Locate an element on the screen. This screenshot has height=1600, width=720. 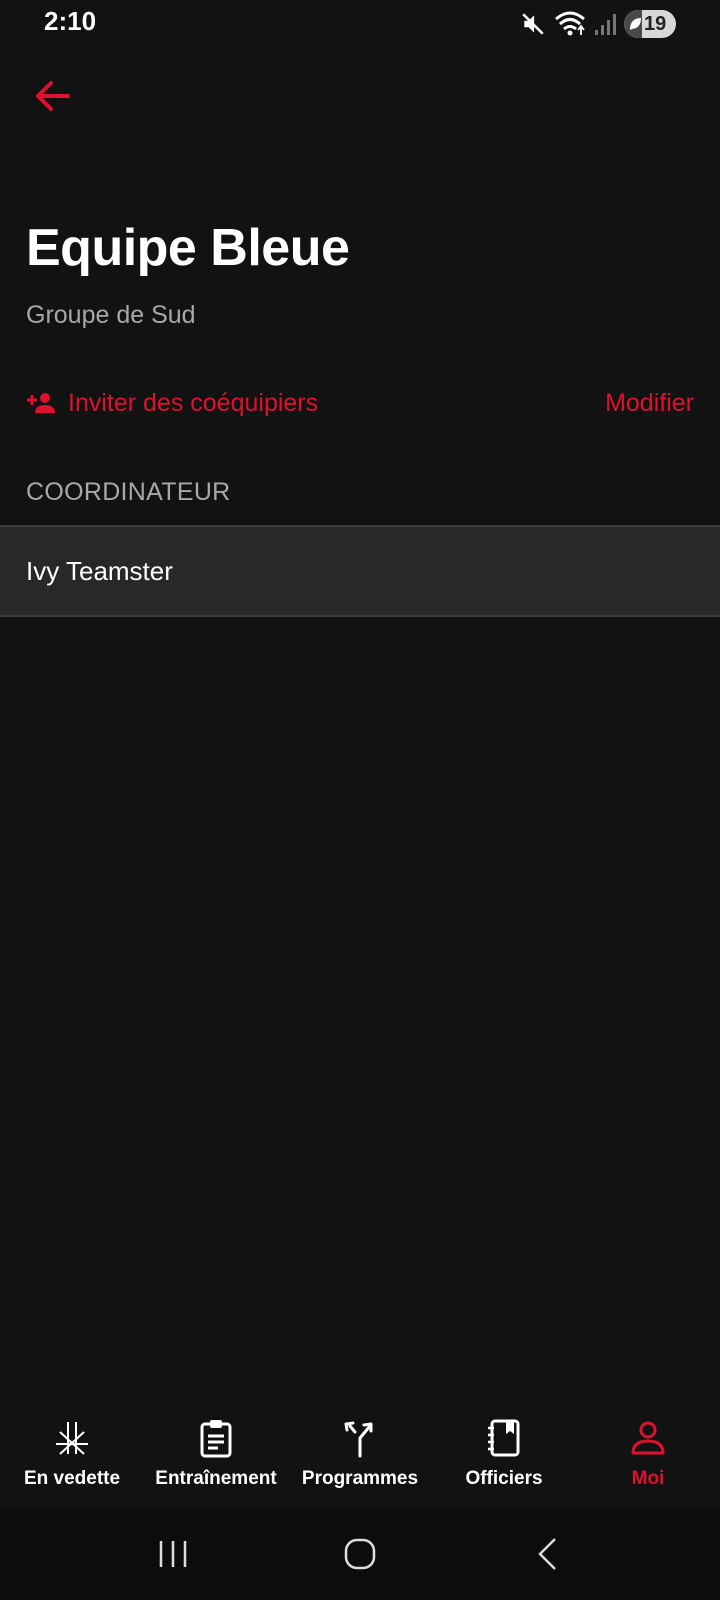
nav-item-me: Moi is located at coordinates (648, 1460).